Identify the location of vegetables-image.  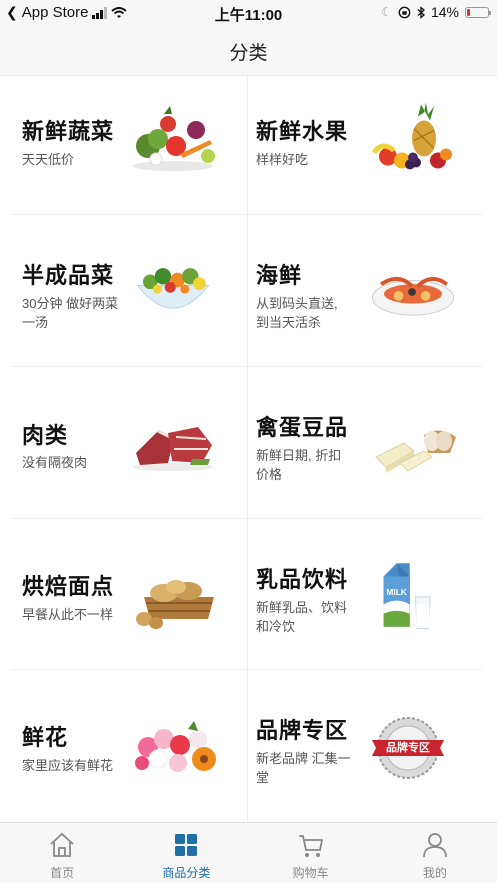
(174, 138).